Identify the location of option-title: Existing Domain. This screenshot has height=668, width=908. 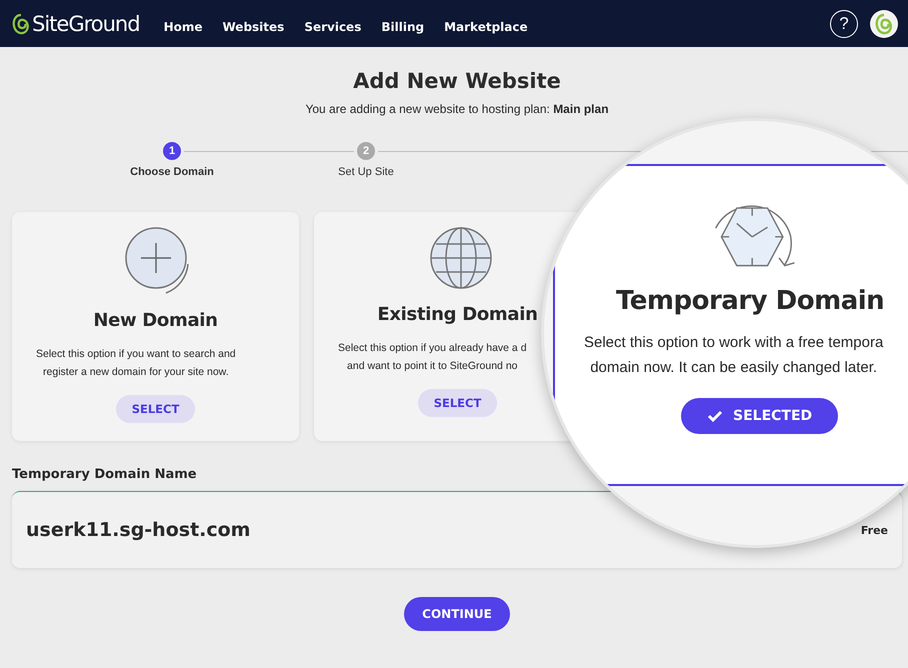
(457, 314).